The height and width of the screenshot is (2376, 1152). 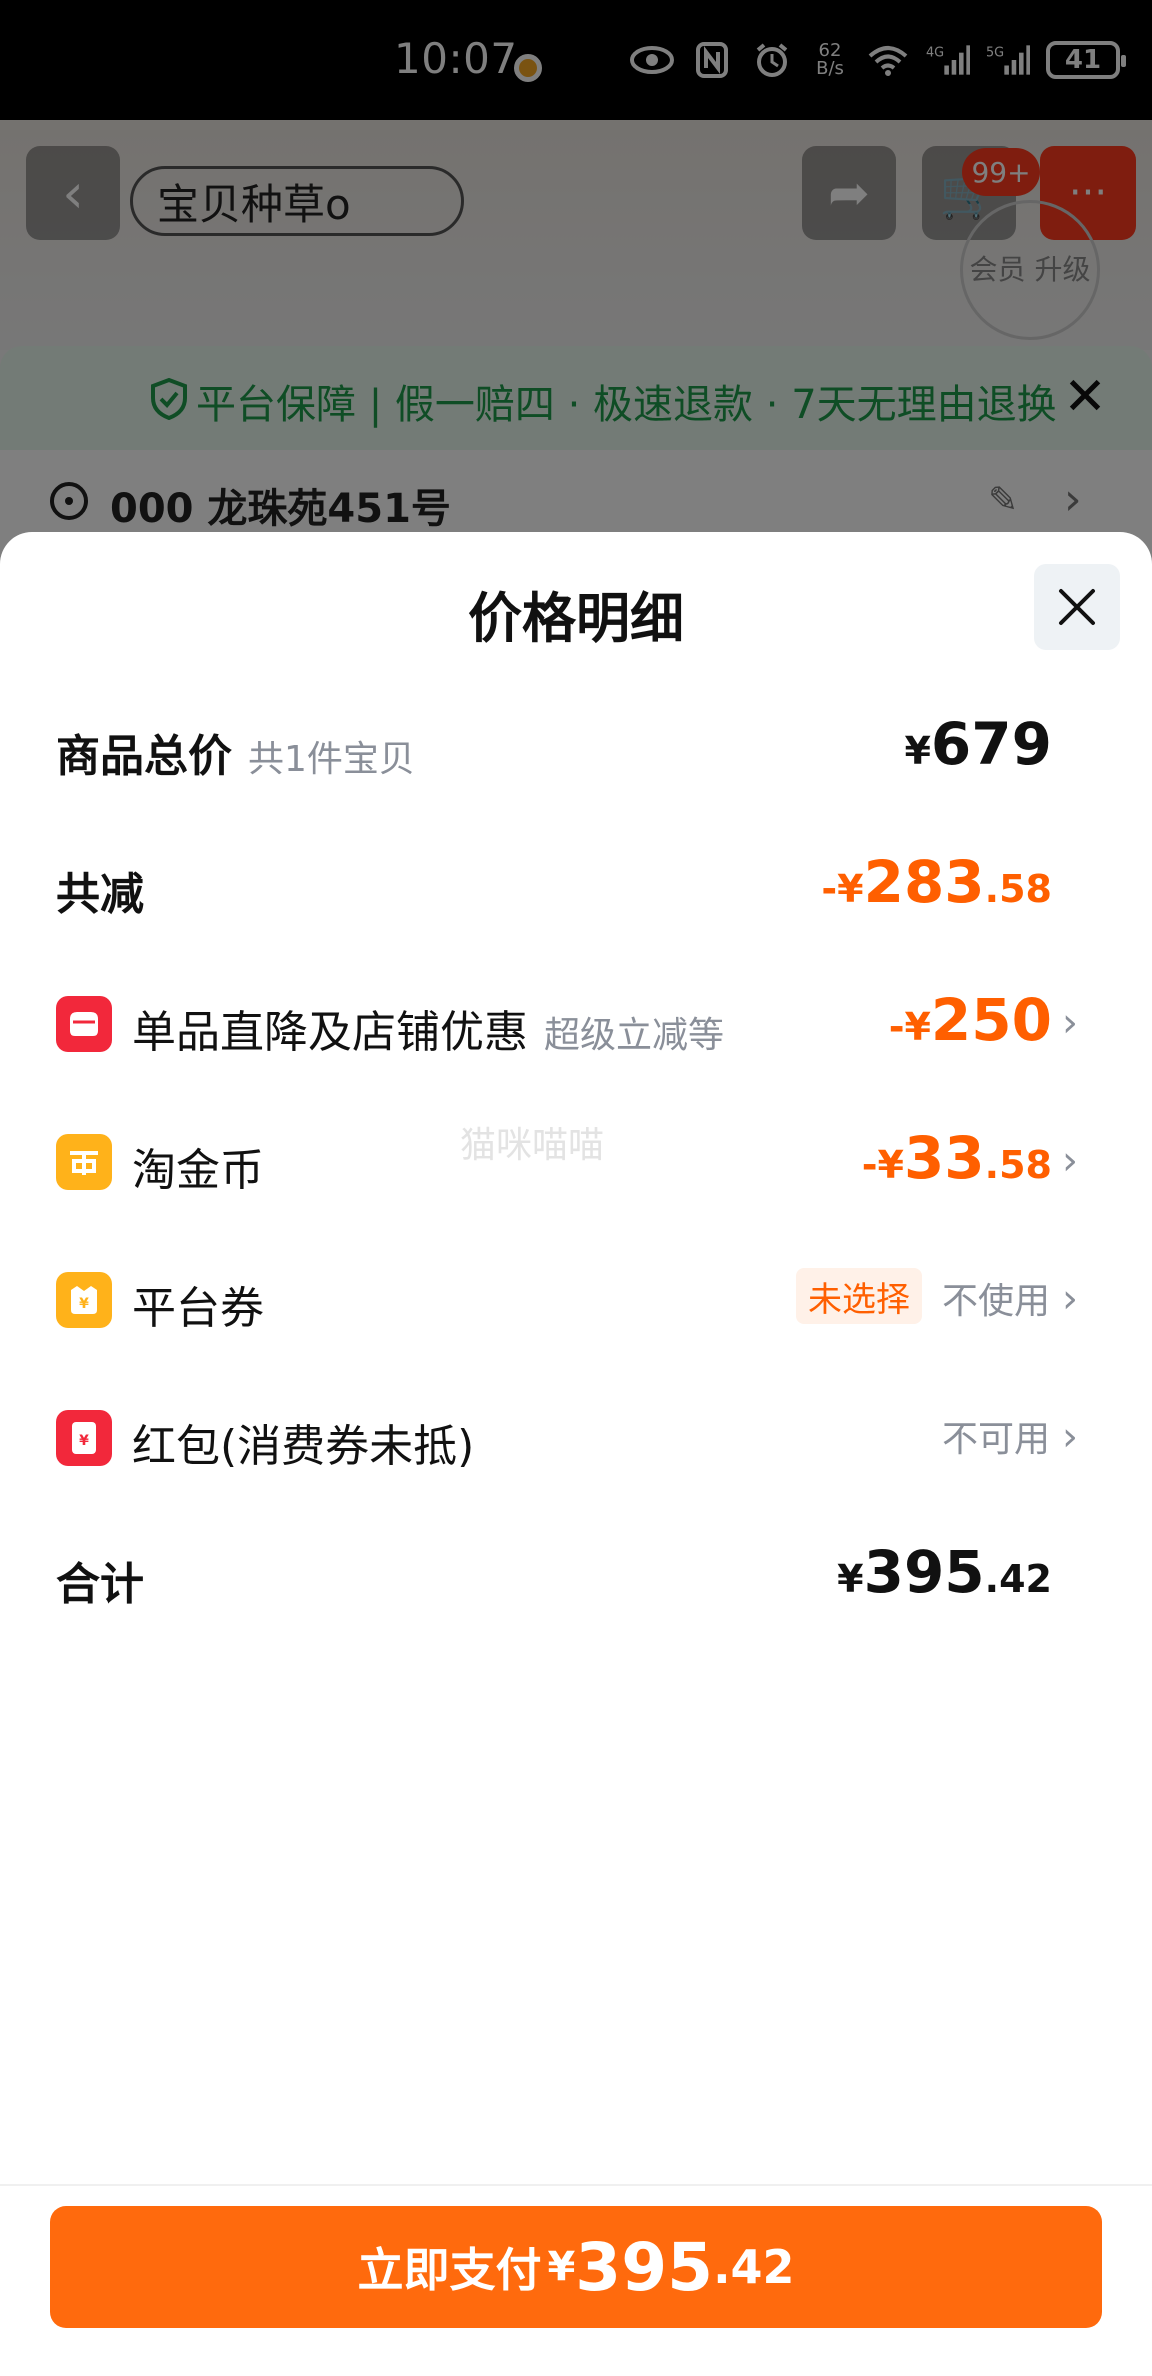 I want to click on red-packet-row: ¥ 红包(消费券未抵) 不可用 ›, so click(x=576, y=1437).